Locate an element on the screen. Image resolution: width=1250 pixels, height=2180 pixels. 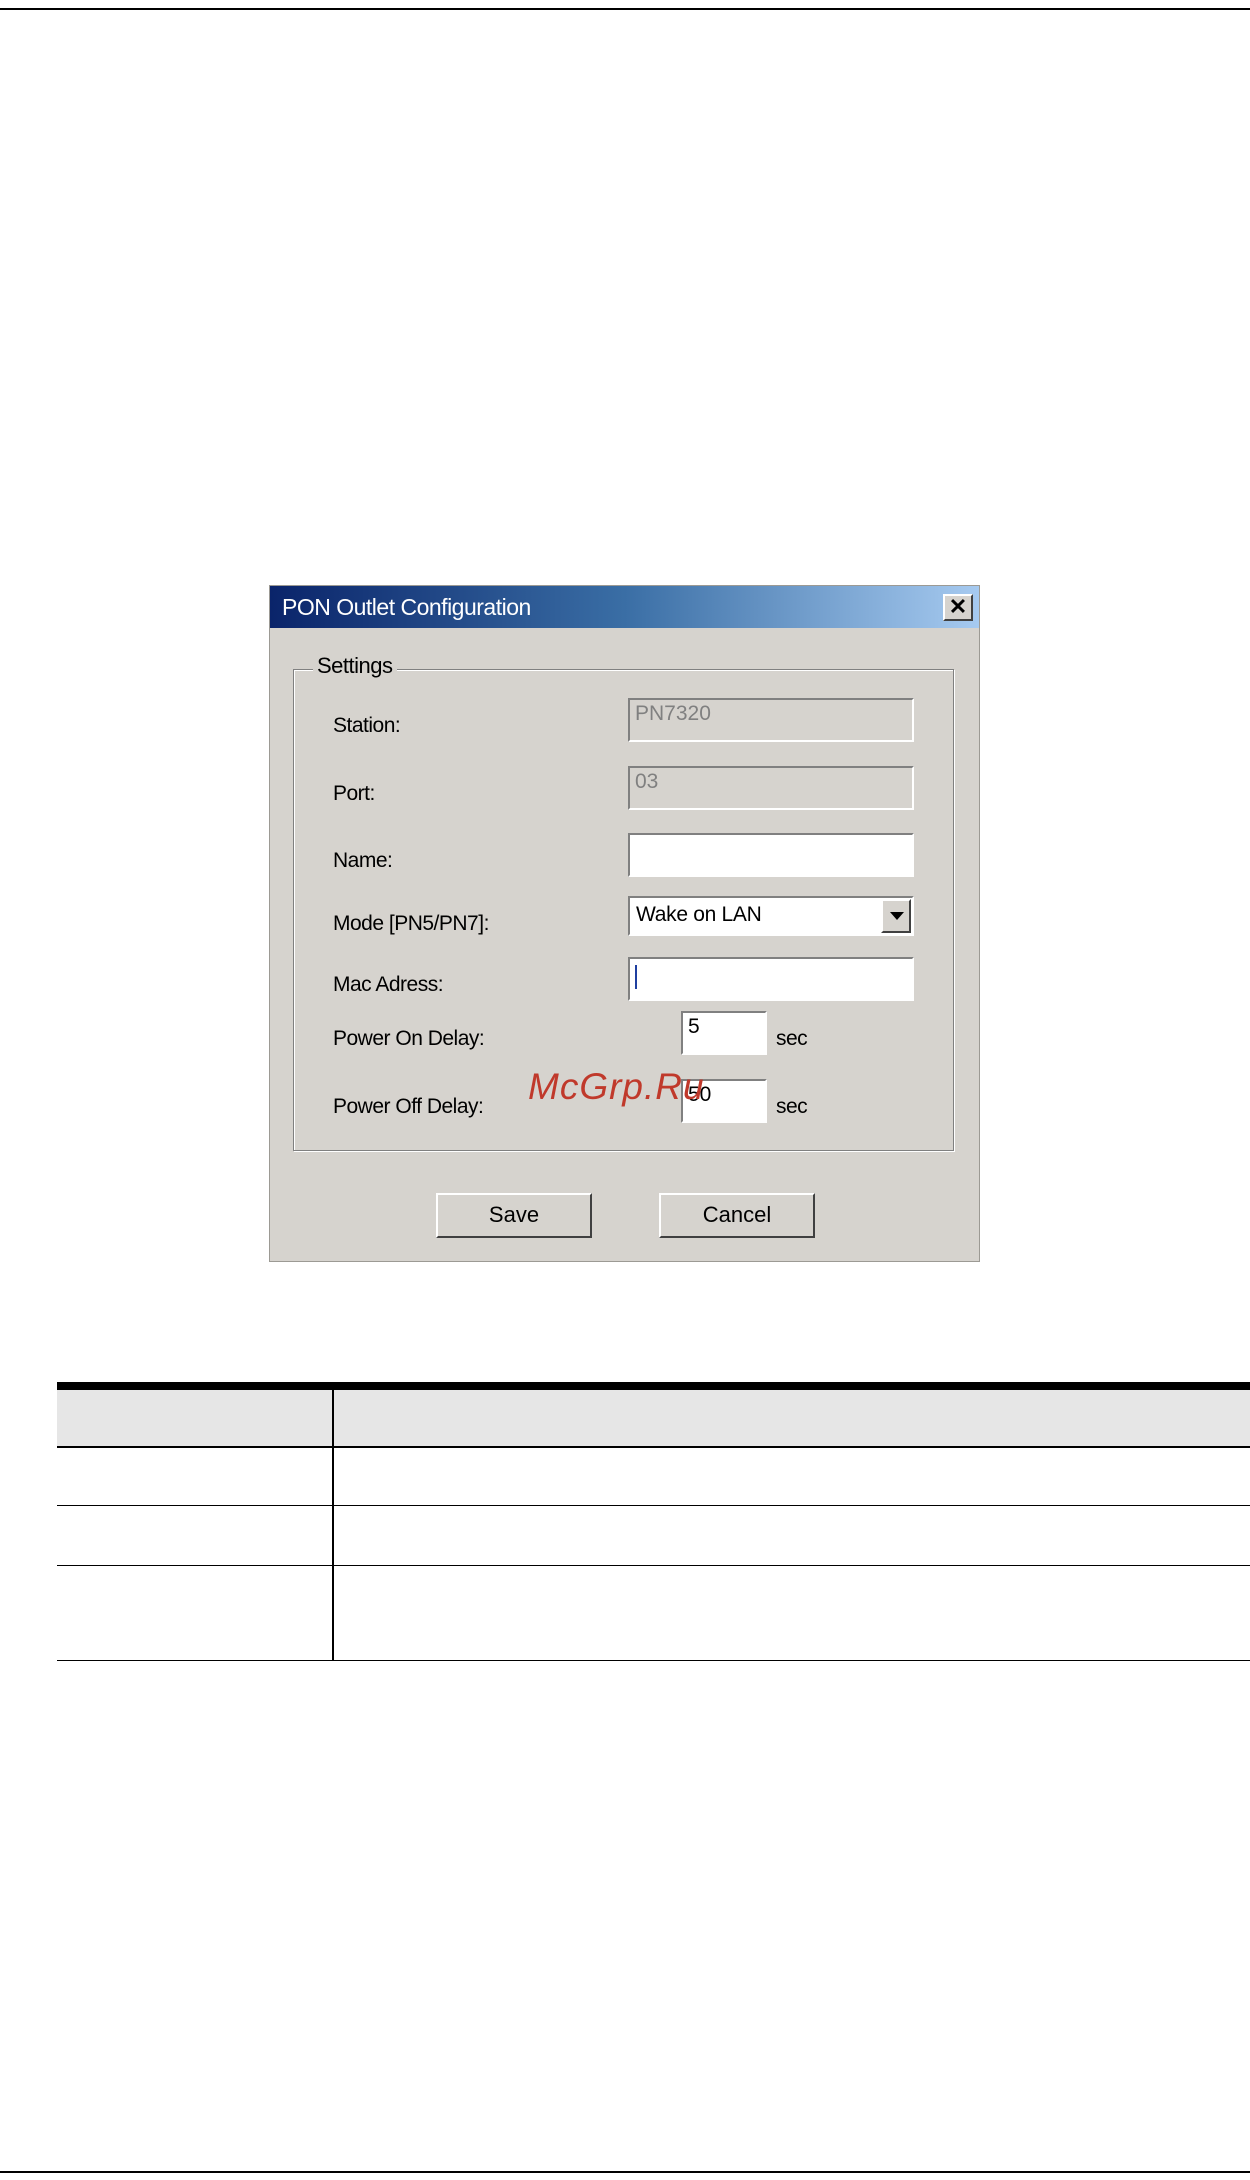
mode-select: Wake on LAN is located at coordinates (771, 916).